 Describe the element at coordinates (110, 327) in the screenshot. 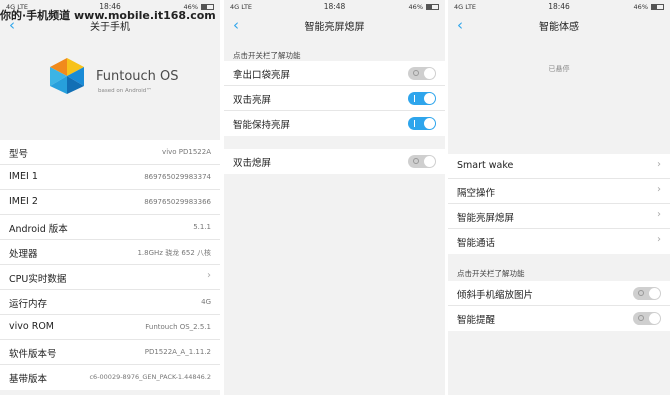

I see `info-row-rom: vivo ROM Funtouch OS_2.5.1` at that location.